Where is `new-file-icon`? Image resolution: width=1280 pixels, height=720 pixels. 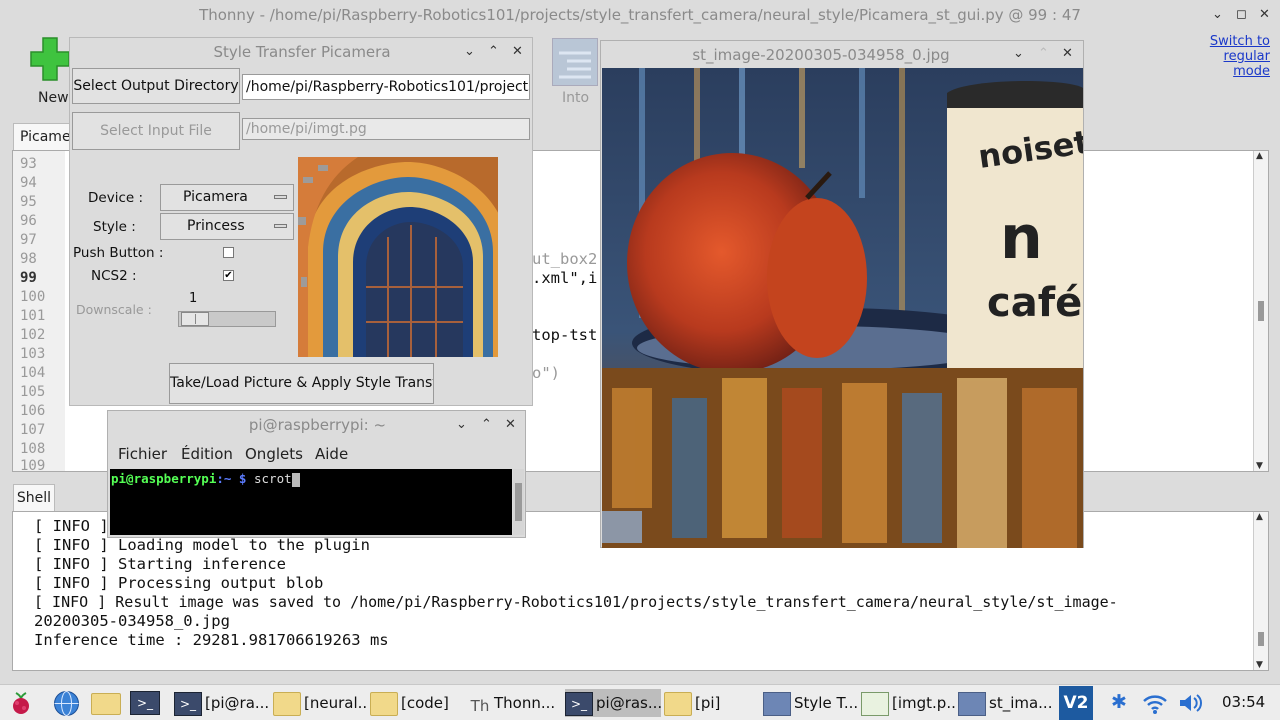 new-file-icon is located at coordinates (50, 59).